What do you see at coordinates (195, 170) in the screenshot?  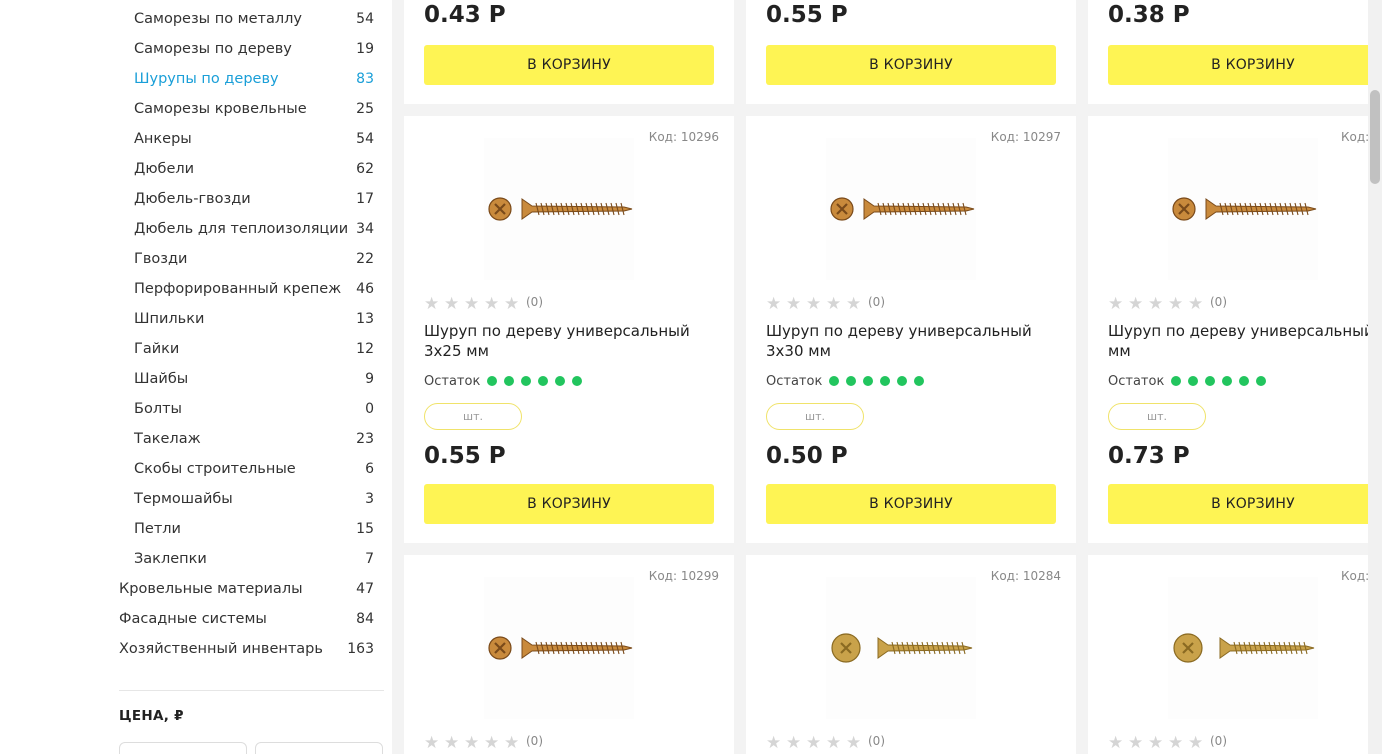 I see `sidebar-category-item: Дюбели 62` at bounding box center [195, 170].